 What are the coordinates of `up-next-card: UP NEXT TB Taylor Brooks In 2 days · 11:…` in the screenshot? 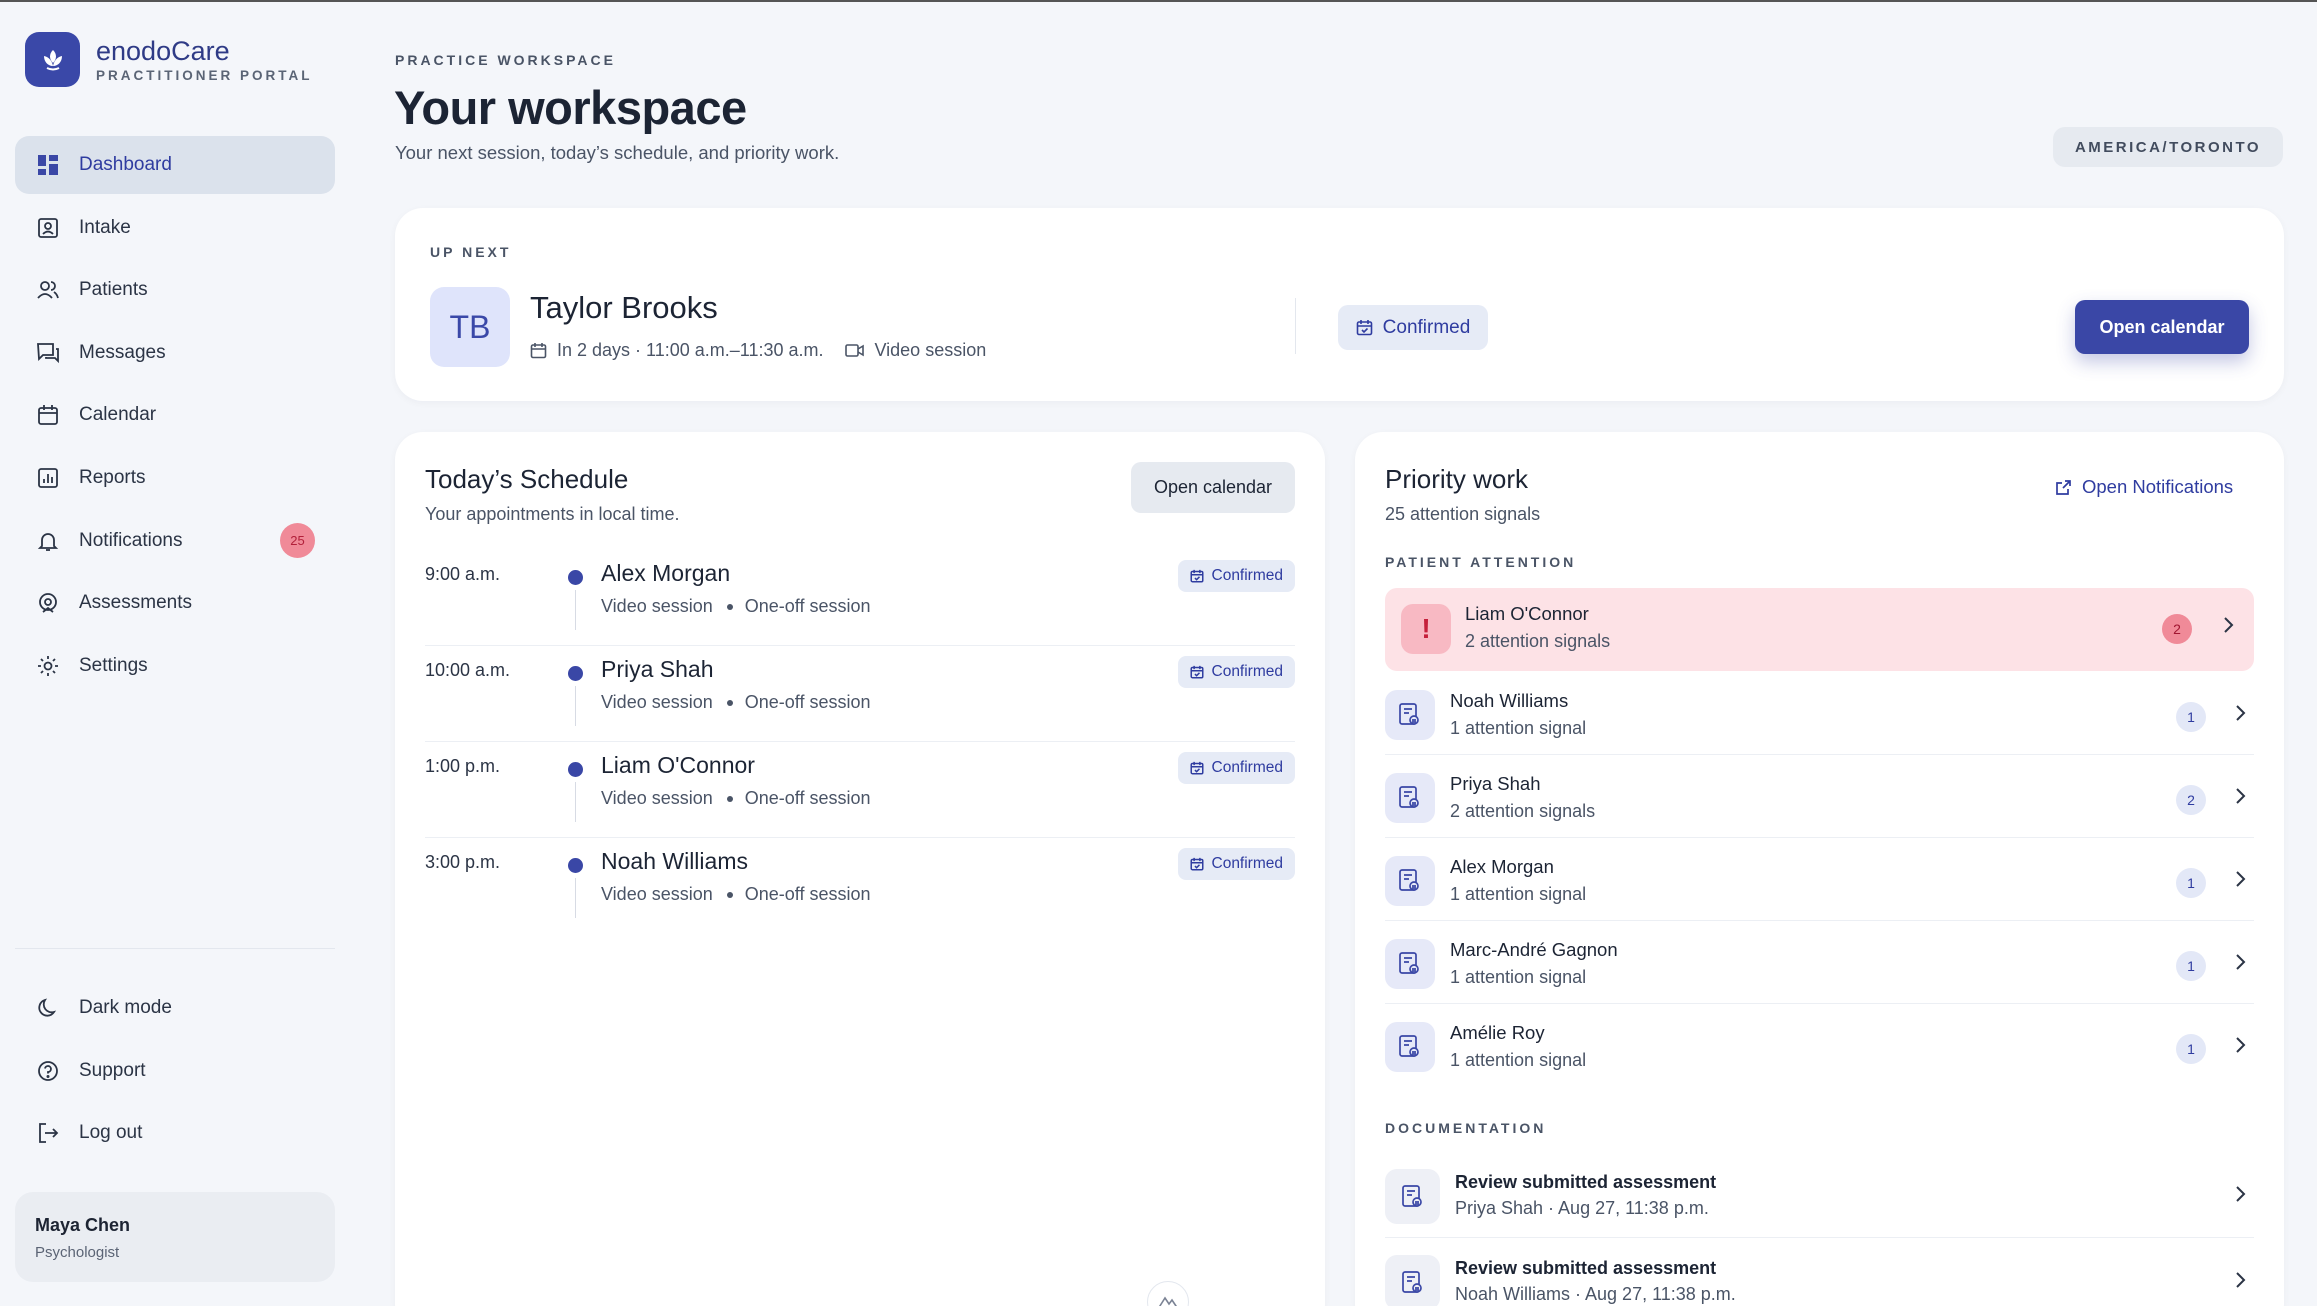 It's located at (1339, 304).